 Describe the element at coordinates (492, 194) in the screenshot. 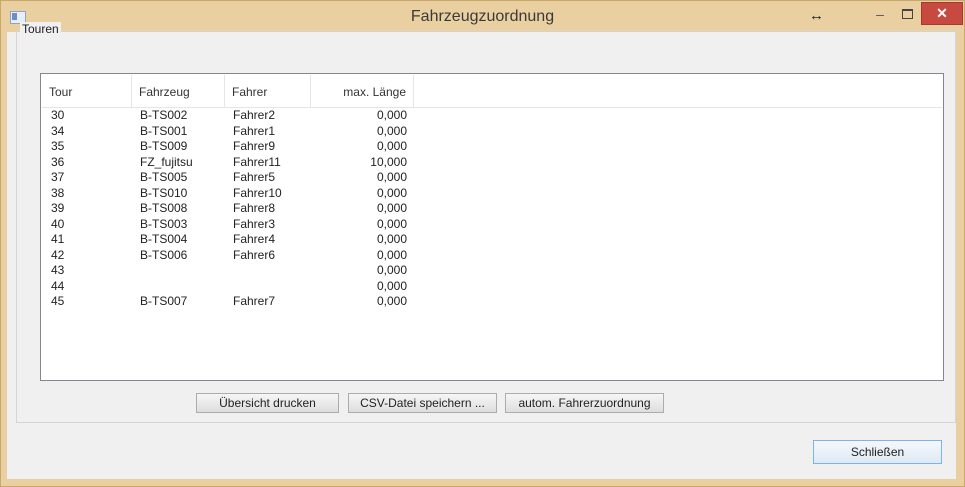

I see `table-row: 38 B-TS010 Fahrer10 0,000` at that location.